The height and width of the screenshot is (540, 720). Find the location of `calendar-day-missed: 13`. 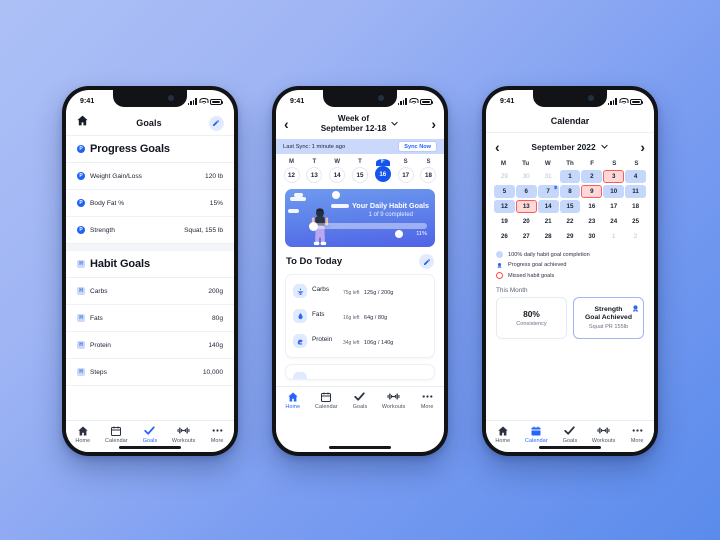

calendar-day-missed: 13 is located at coordinates (526, 206).